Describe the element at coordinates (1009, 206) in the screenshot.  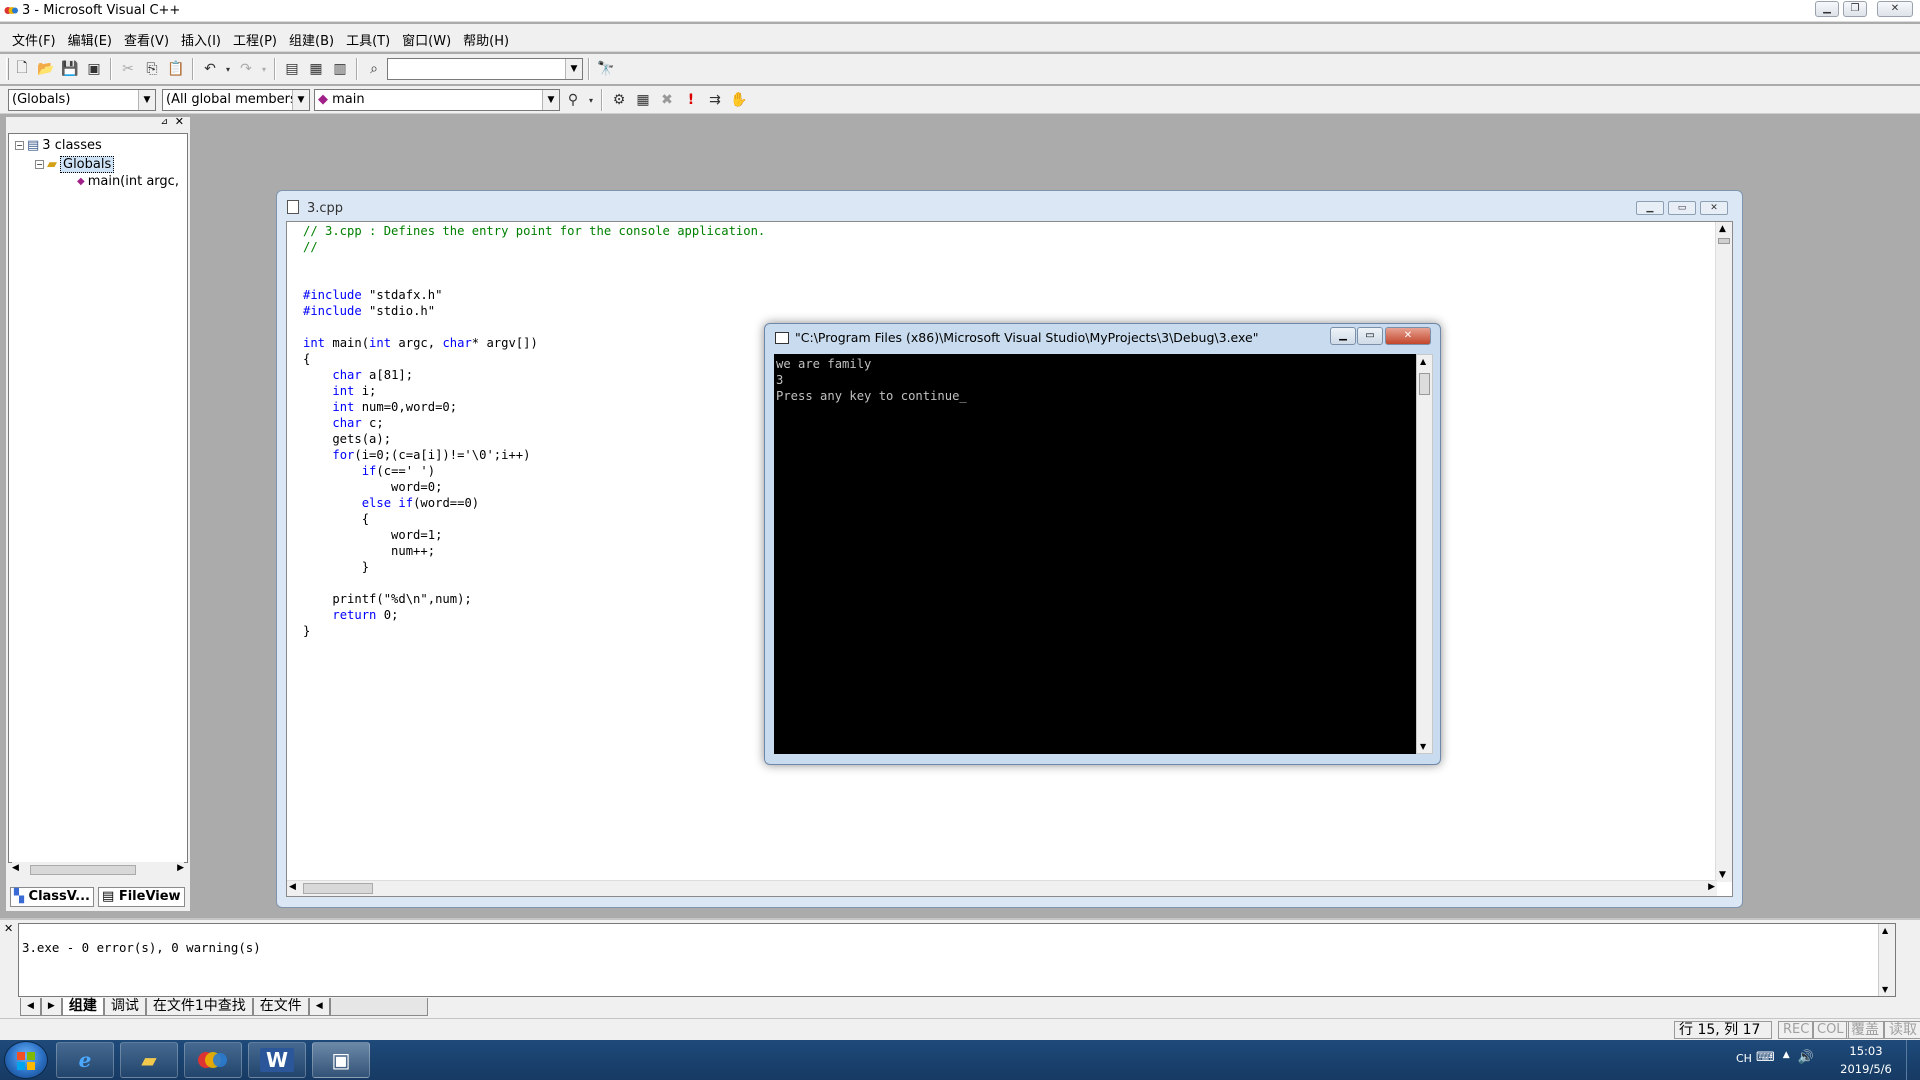
I see `editor-title-bar: 3.cpp ▁ ▭ ✕` at that location.